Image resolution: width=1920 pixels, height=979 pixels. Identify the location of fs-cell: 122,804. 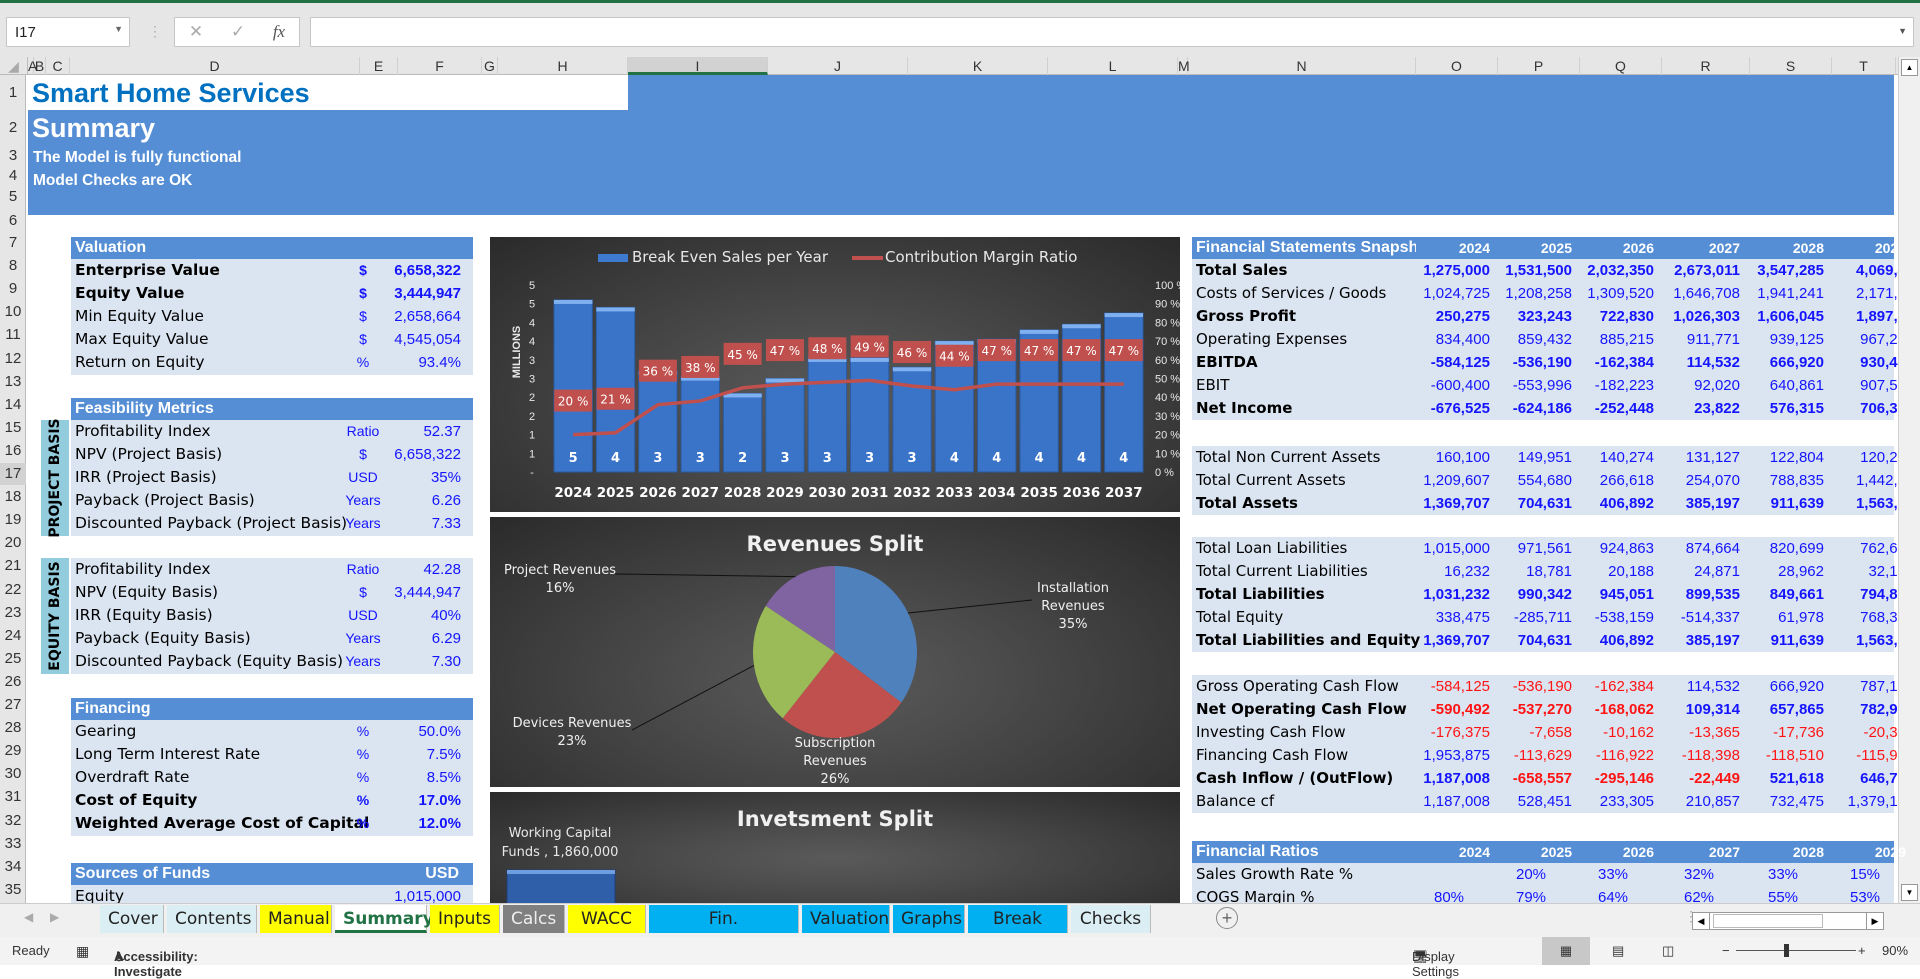
(1783, 457).